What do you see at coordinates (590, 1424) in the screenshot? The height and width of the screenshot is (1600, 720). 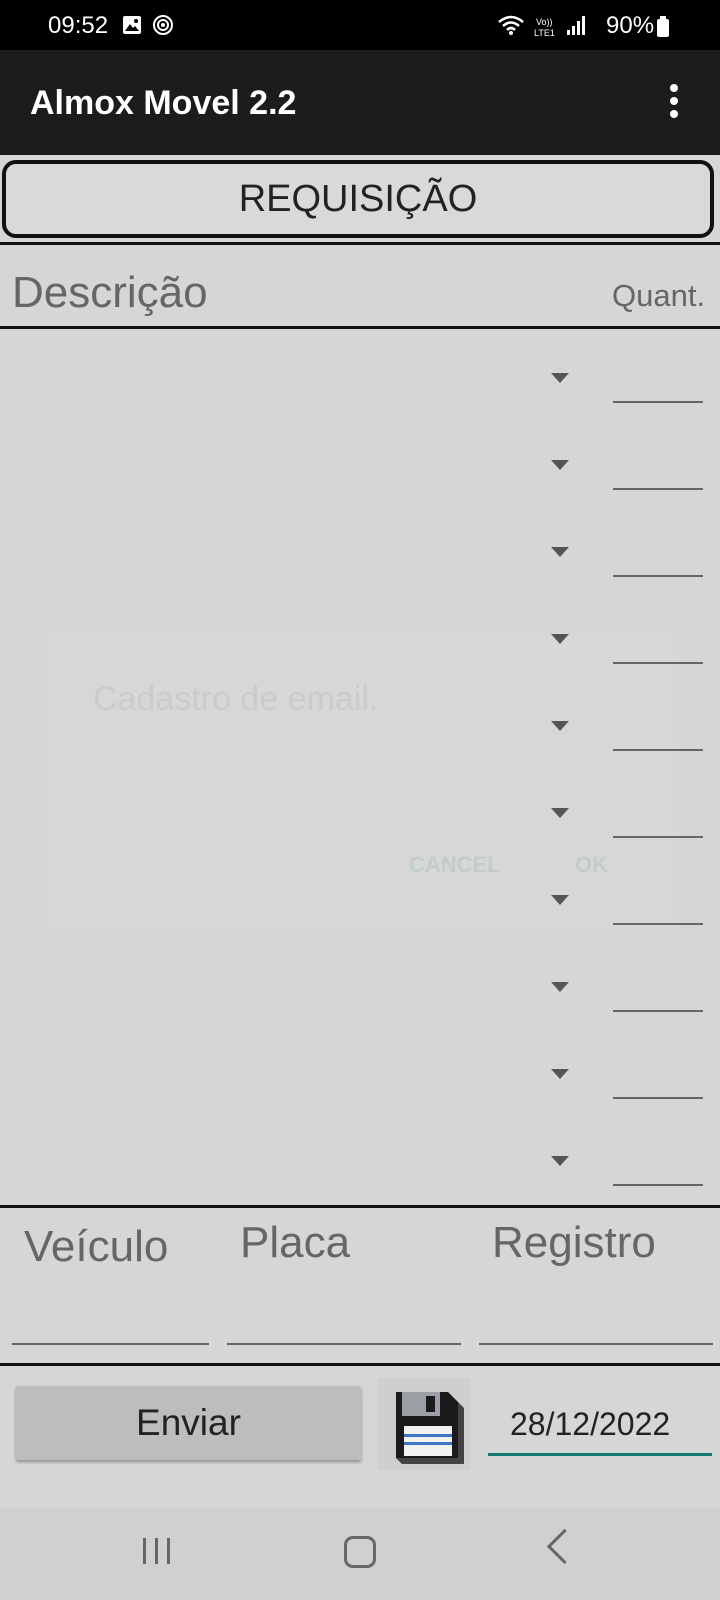 I see `date-value: 28/12/2022` at bounding box center [590, 1424].